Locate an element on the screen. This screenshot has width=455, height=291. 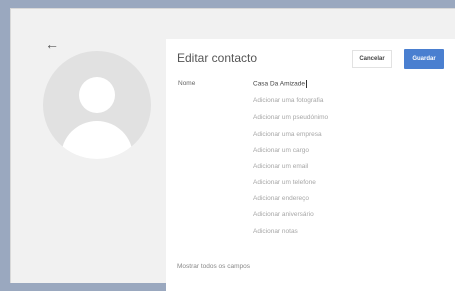
avatar is located at coordinates (97, 105).